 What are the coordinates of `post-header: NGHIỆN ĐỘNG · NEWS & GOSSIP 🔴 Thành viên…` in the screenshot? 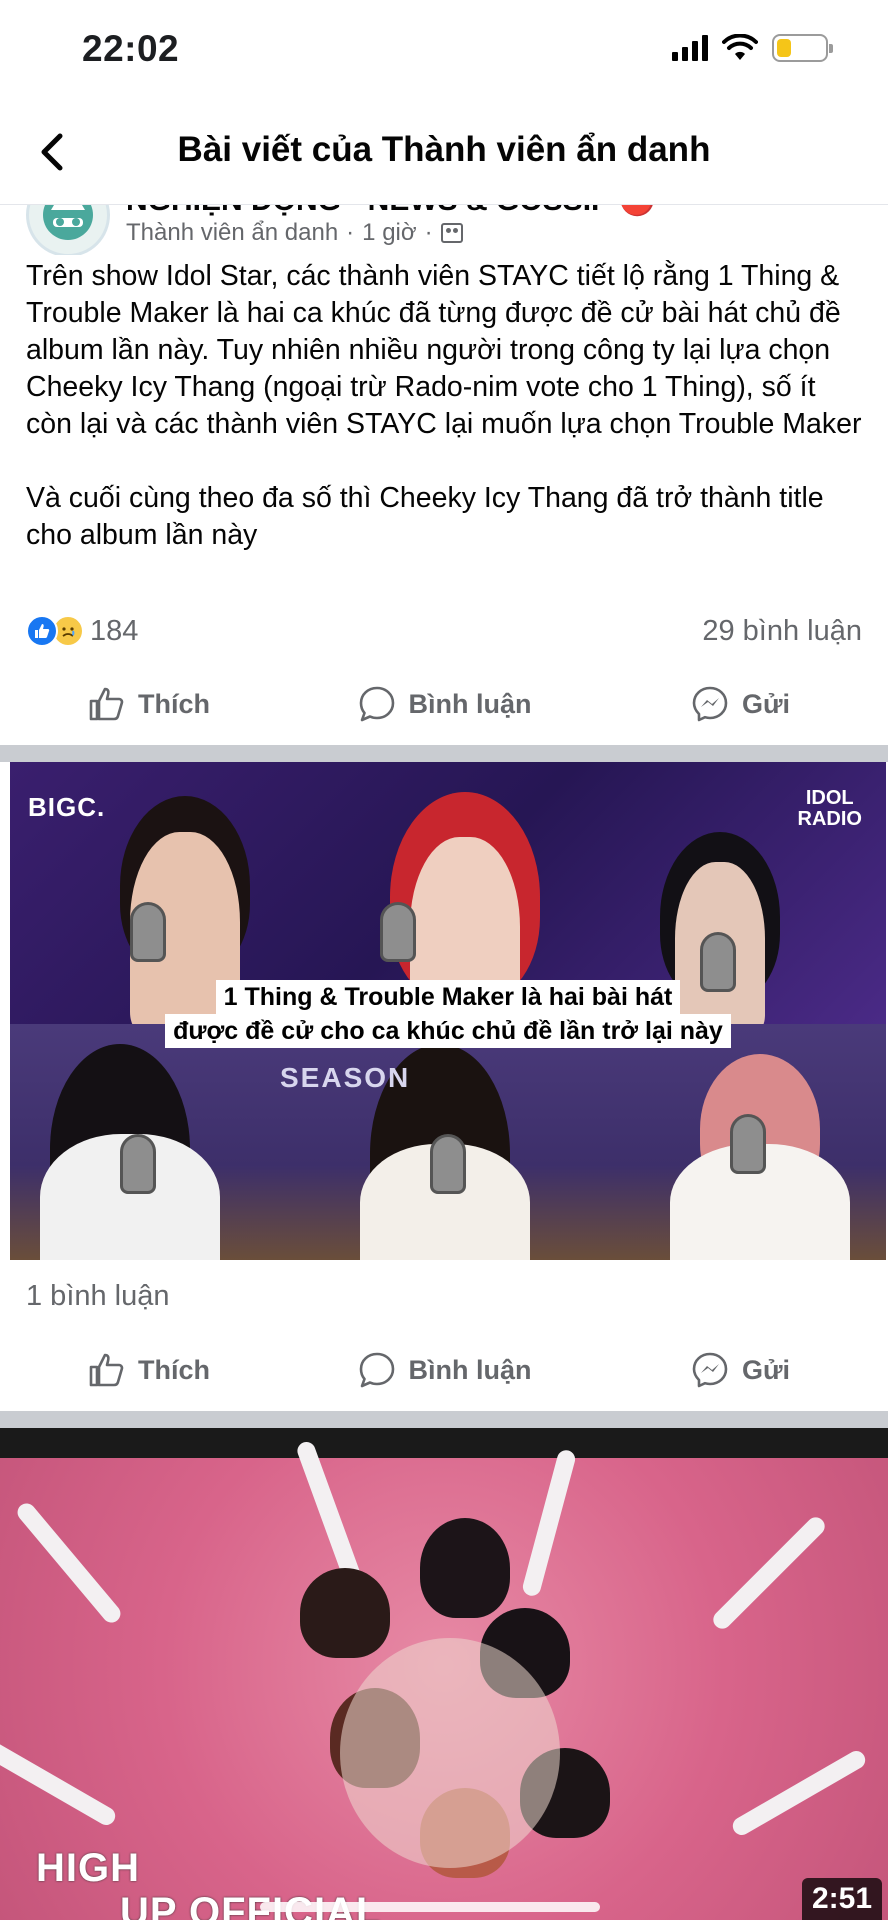 It's located at (444, 230).